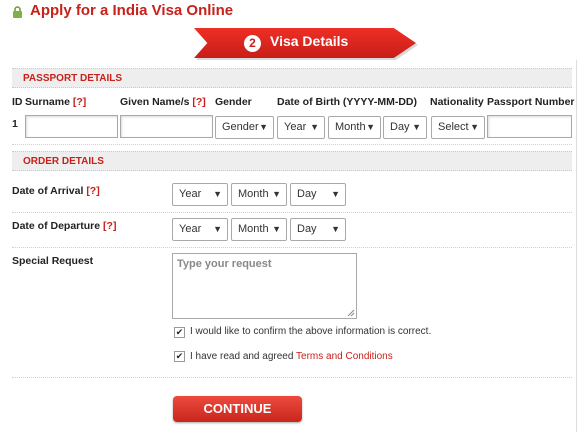 This screenshot has height=432, width=578. I want to click on nationality-select: Select ▼, so click(458, 127).